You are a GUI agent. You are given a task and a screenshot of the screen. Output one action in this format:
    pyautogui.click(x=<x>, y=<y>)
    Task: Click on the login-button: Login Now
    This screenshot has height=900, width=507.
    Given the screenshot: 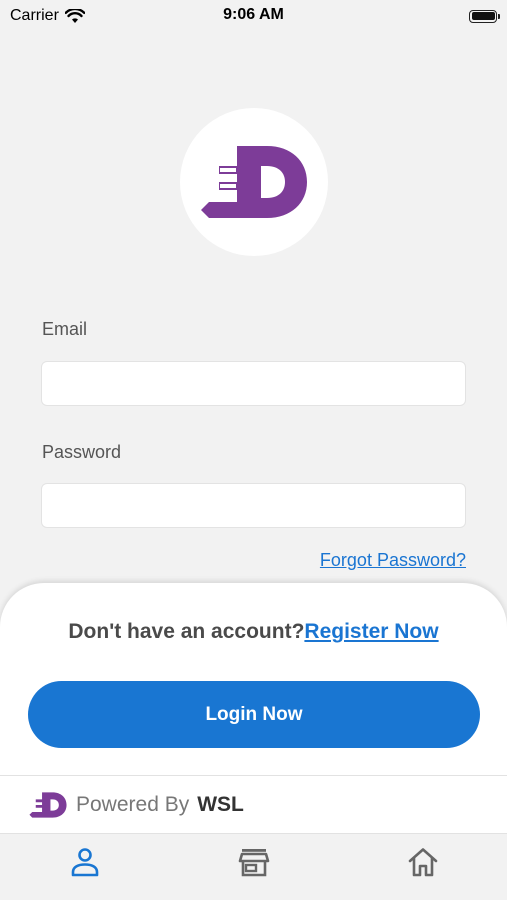 What is the action you would take?
    pyautogui.click(x=254, y=714)
    